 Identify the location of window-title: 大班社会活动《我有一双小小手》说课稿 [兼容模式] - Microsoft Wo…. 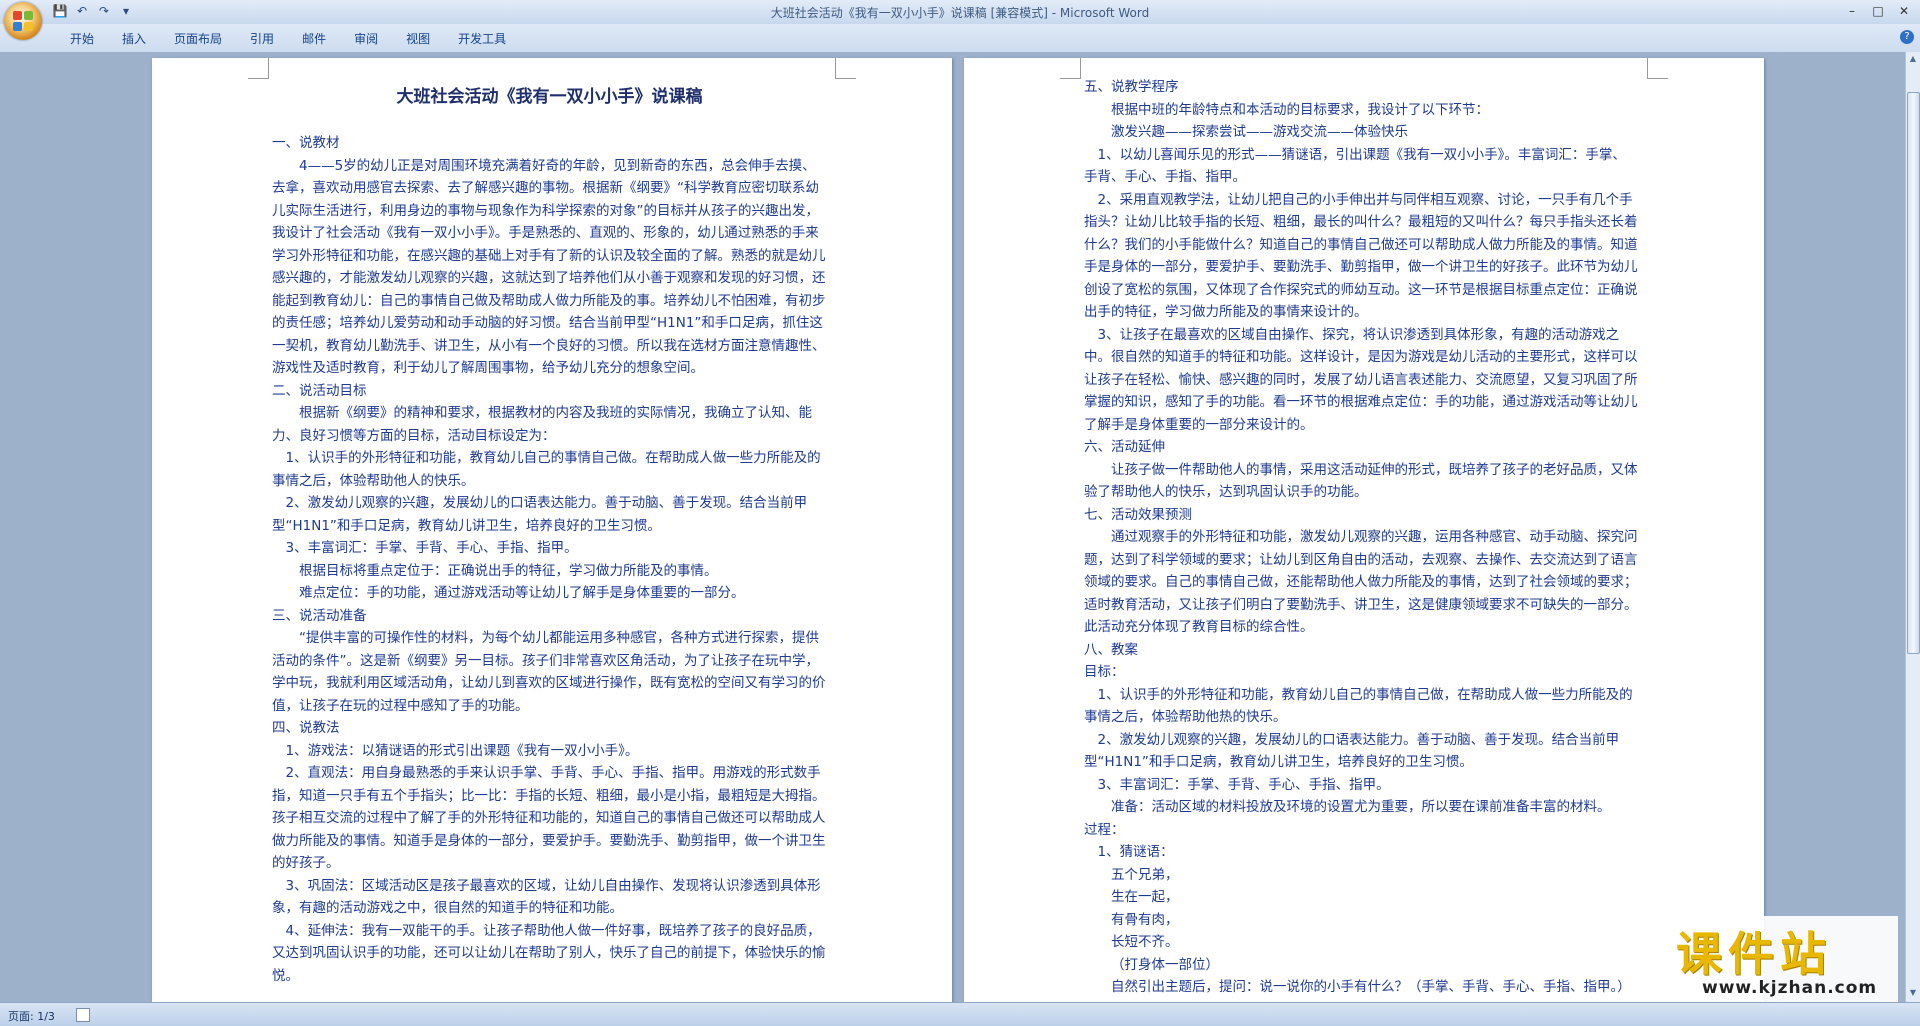
(960, 13).